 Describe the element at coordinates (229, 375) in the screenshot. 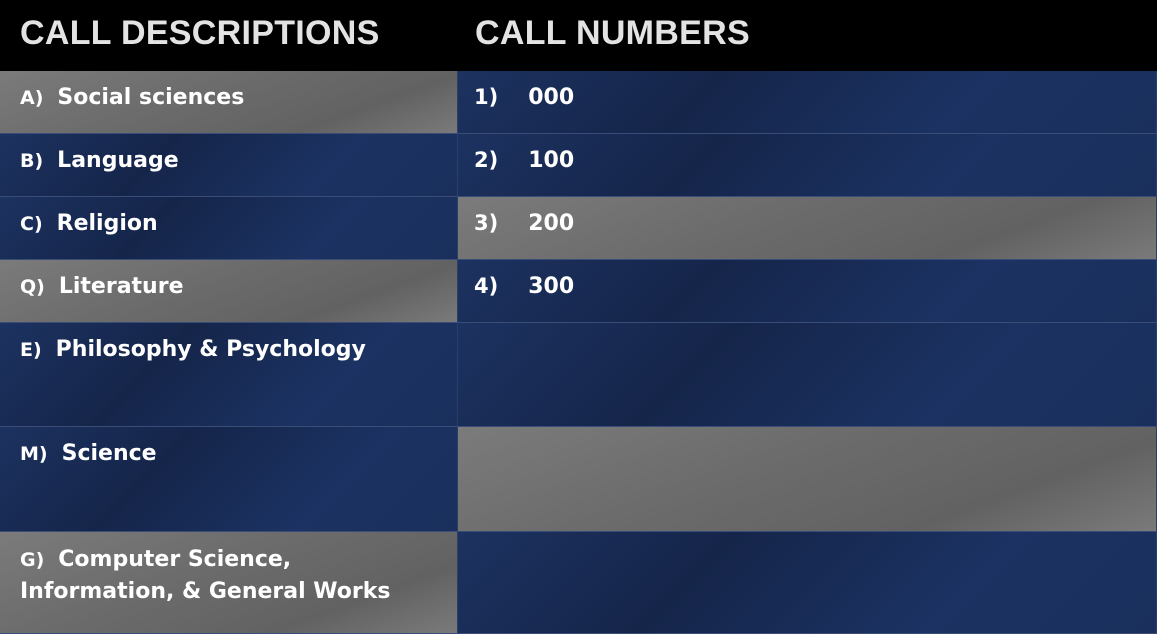

I see `description-cell-e: E) Philosophy & Psychology` at that location.